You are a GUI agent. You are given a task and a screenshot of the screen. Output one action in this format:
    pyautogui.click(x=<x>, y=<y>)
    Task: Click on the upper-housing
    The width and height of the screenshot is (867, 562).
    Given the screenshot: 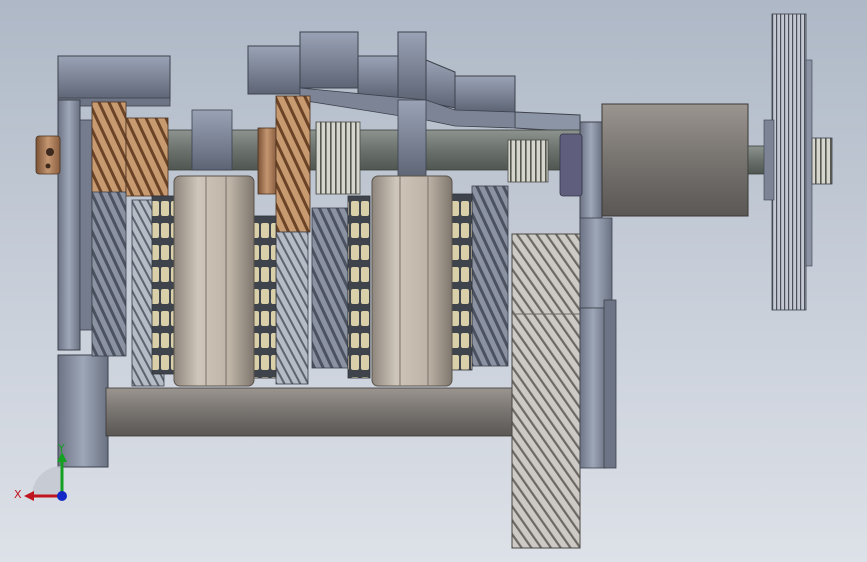 What is the action you would take?
    pyautogui.click(x=319, y=82)
    